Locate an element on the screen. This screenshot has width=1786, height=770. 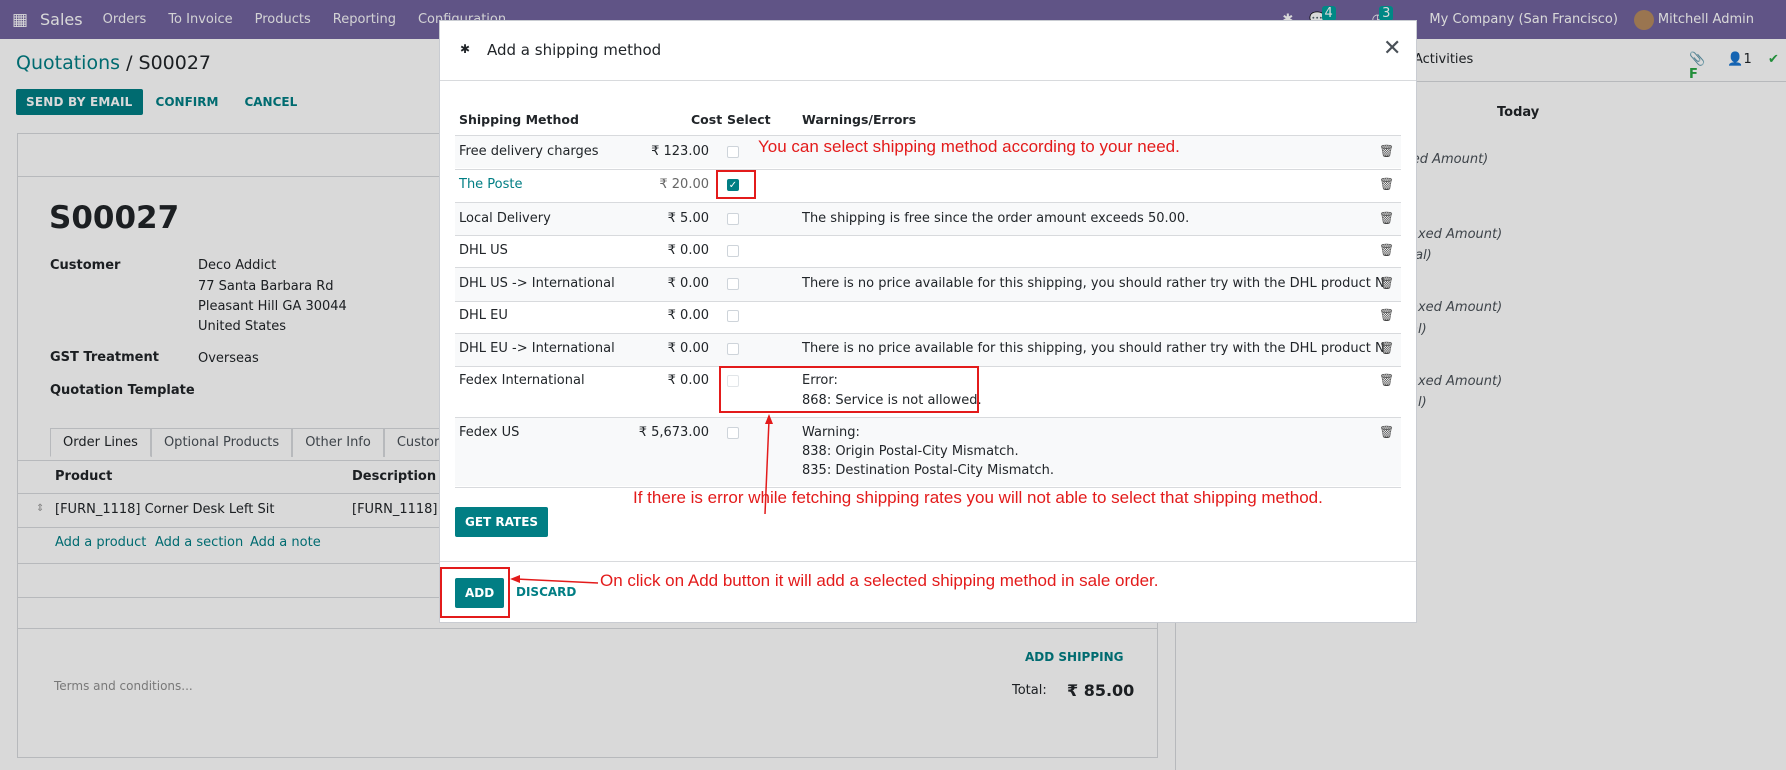
arrow-head-add is located at coordinates (515, 579).